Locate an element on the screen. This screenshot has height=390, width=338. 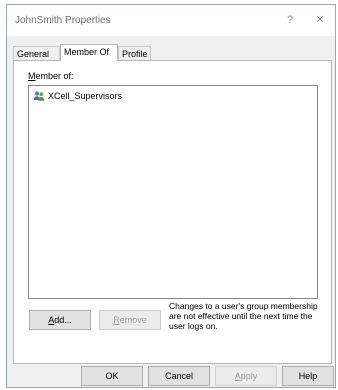
list-item: XCell_Supervisors is located at coordinates (77, 96).